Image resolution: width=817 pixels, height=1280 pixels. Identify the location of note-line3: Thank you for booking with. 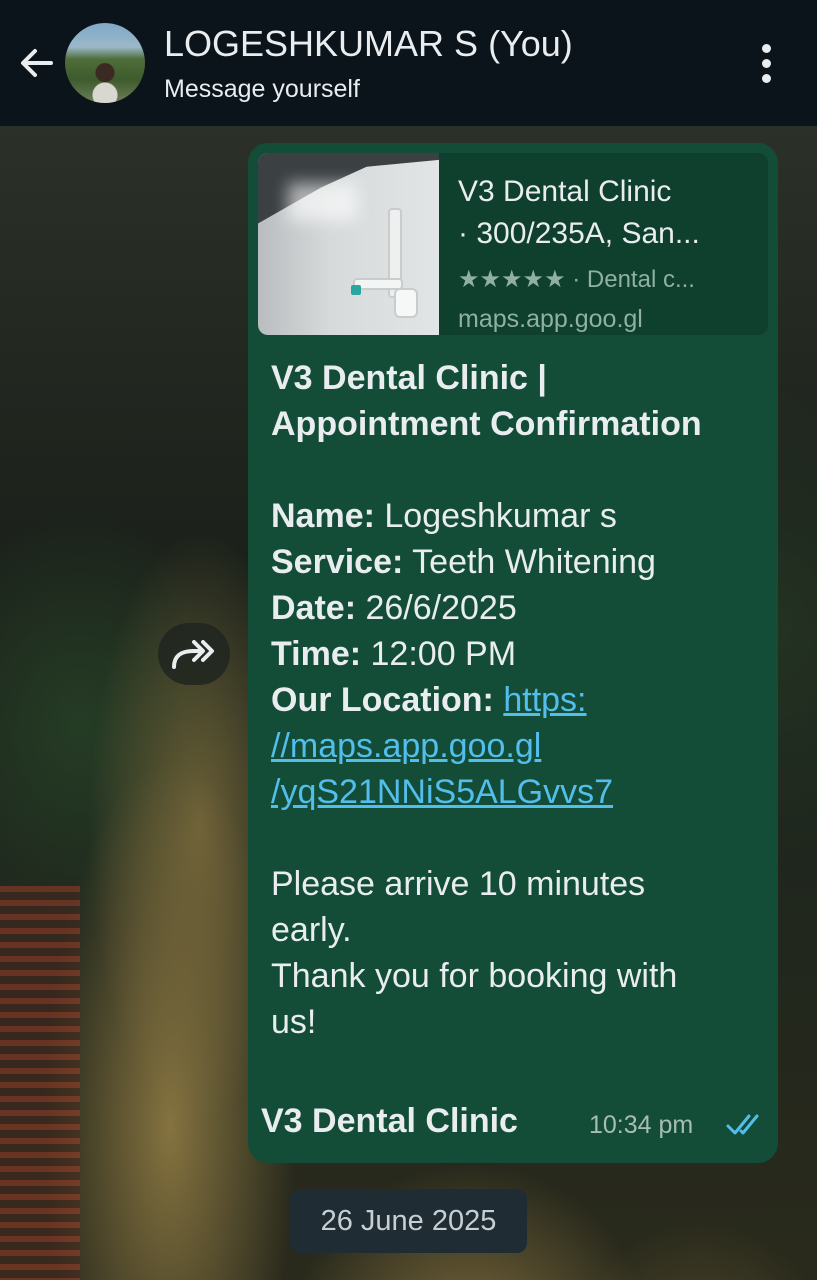
(474, 976).